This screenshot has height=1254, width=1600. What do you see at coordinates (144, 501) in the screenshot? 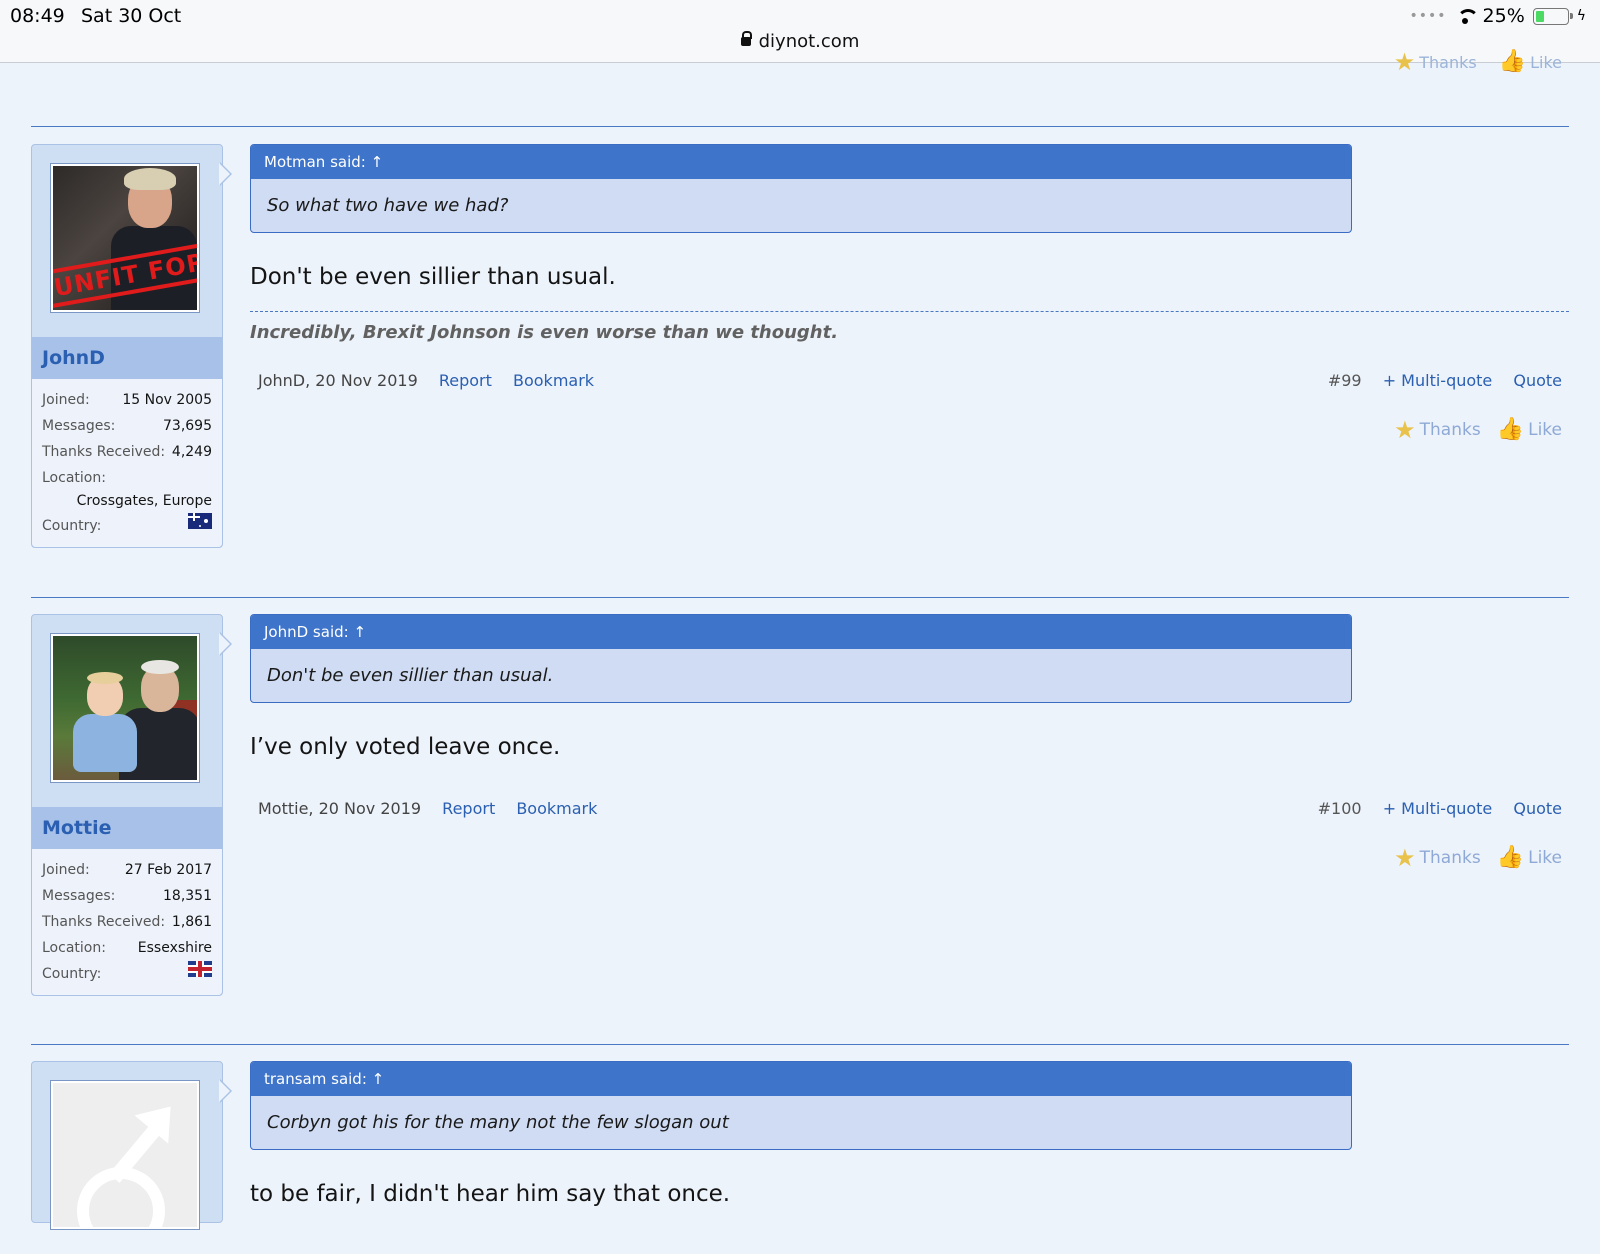
I see `location: Crossgates, Europe` at bounding box center [144, 501].